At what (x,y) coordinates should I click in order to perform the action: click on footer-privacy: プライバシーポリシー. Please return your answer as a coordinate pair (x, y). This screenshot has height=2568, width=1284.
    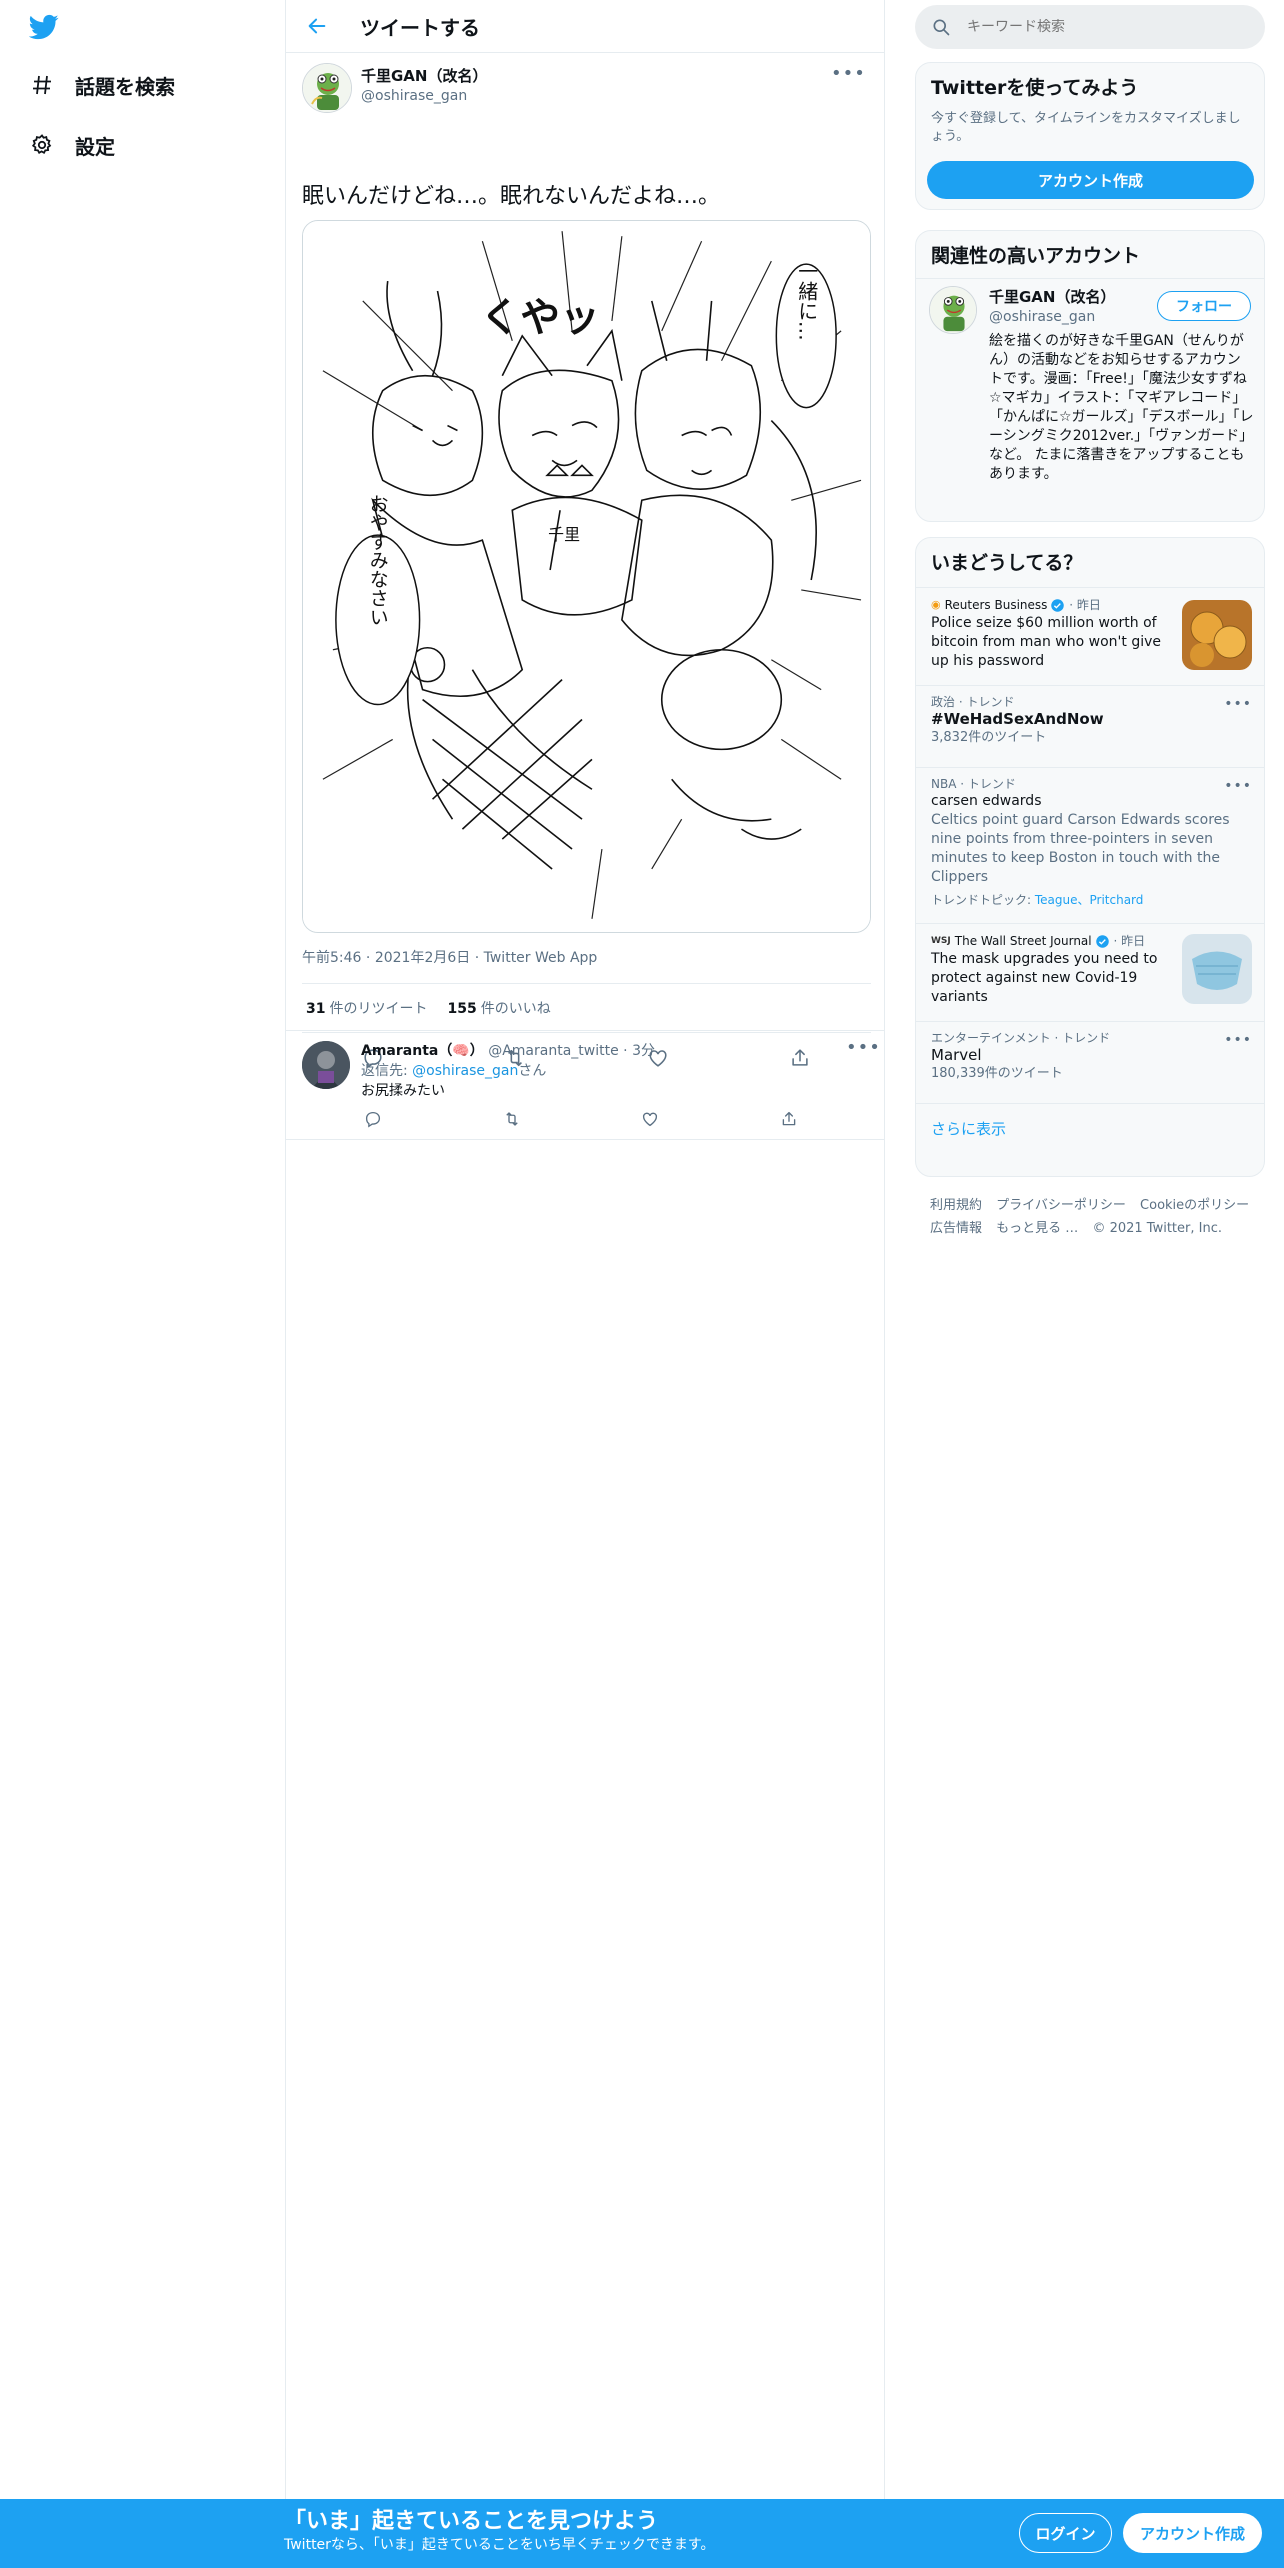
    Looking at the image, I should click on (1061, 1205).